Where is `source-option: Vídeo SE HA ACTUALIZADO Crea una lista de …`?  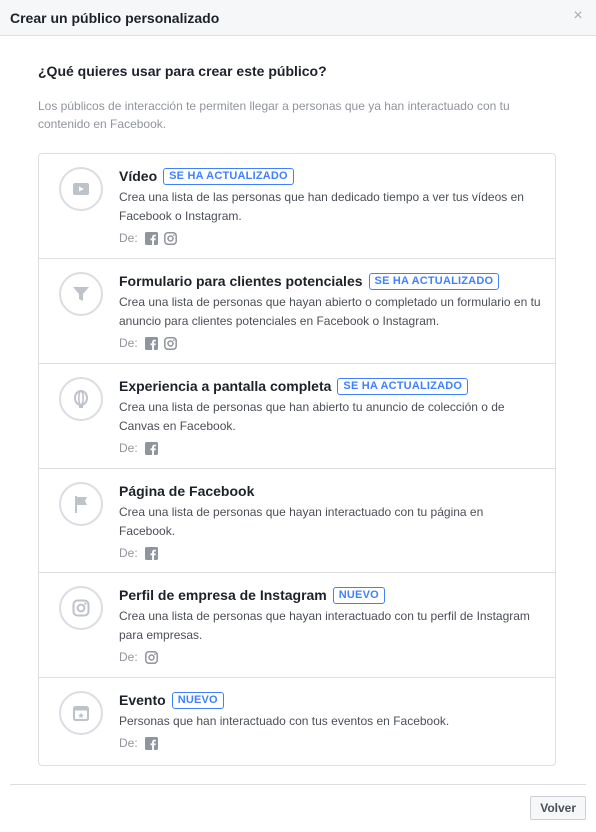 source-option: Vídeo SE HA ACTUALIZADO Crea una lista de … is located at coordinates (297, 206).